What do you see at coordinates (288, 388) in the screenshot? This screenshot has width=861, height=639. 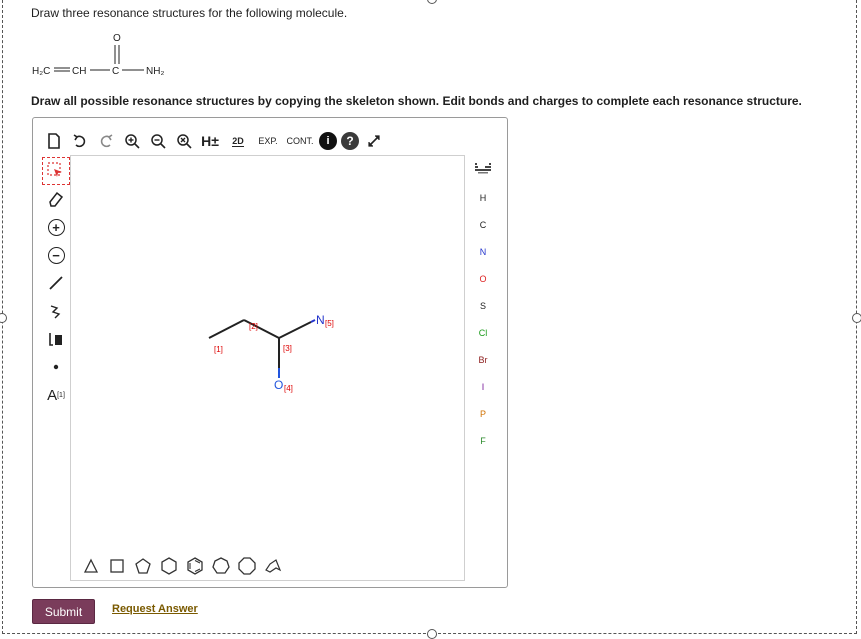 I see `map-label-4: [4]` at bounding box center [288, 388].